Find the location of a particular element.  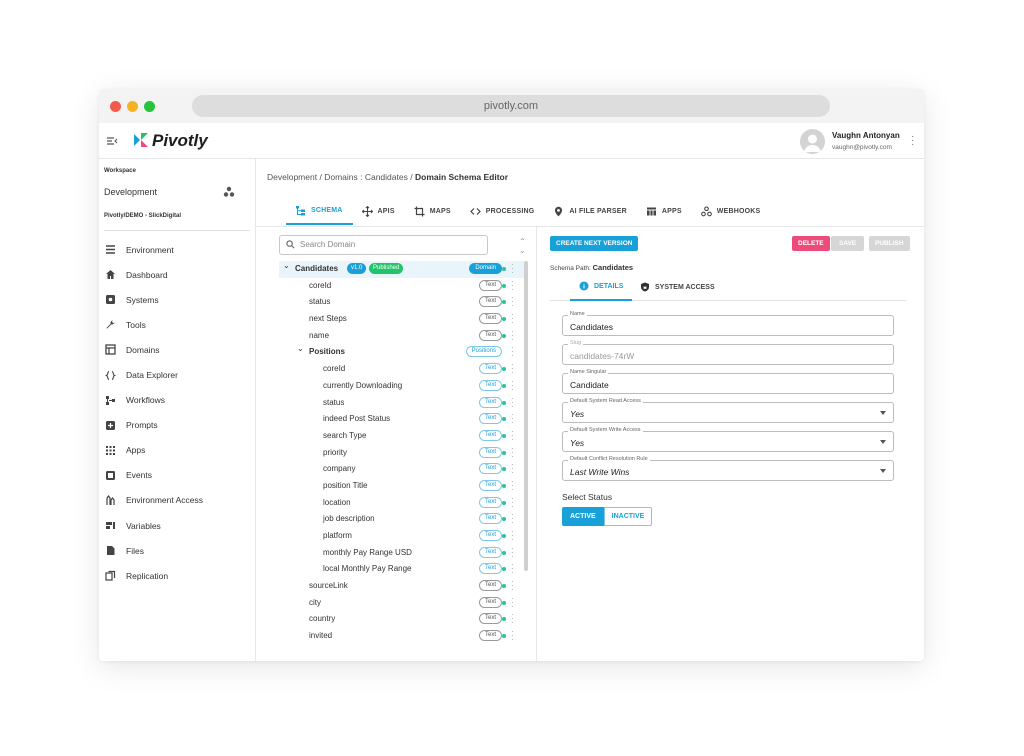

tab-apis: APIS is located at coordinates (379, 211).